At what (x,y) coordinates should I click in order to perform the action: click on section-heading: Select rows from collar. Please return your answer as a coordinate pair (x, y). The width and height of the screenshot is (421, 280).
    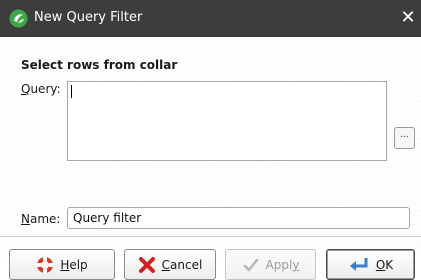
    Looking at the image, I should click on (99, 65).